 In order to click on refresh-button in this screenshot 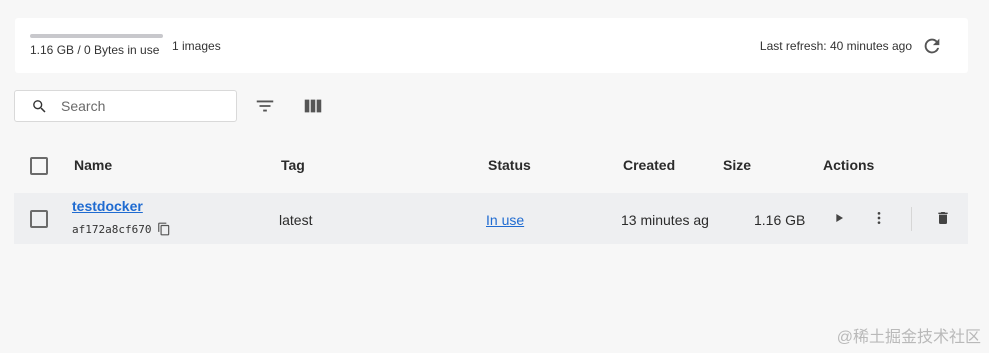, I will do `click(932, 46)`.